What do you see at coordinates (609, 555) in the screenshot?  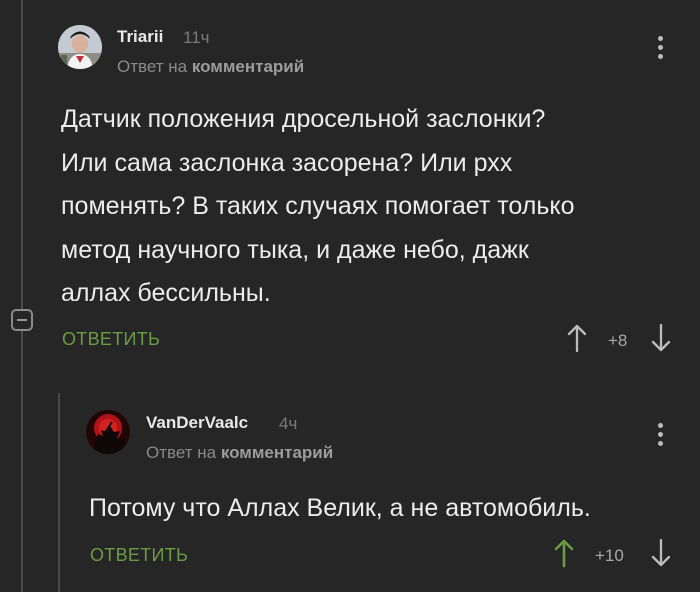 I see `rating-score: +10` at bounding box center [609, 555].